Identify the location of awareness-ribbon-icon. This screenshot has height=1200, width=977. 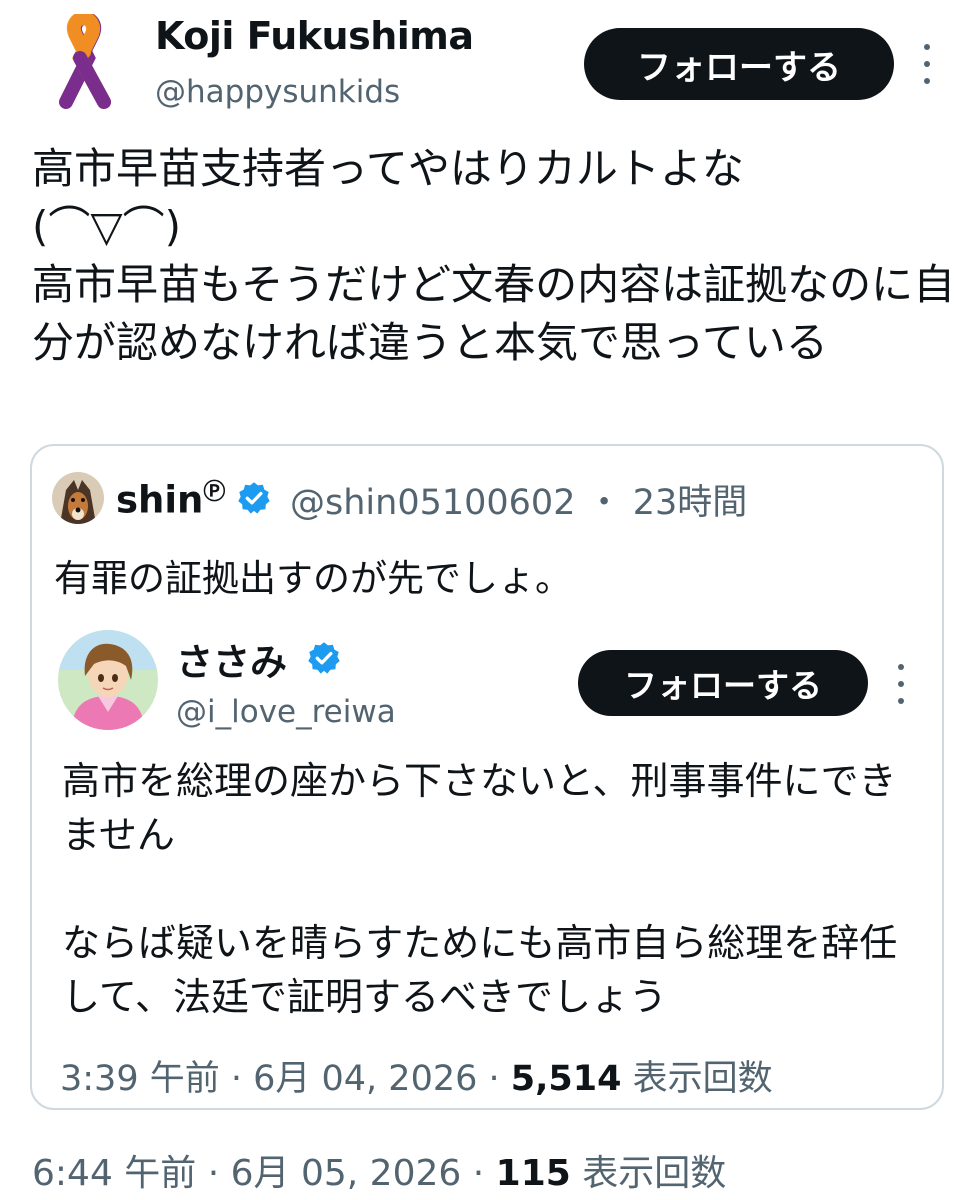
(85, 59).